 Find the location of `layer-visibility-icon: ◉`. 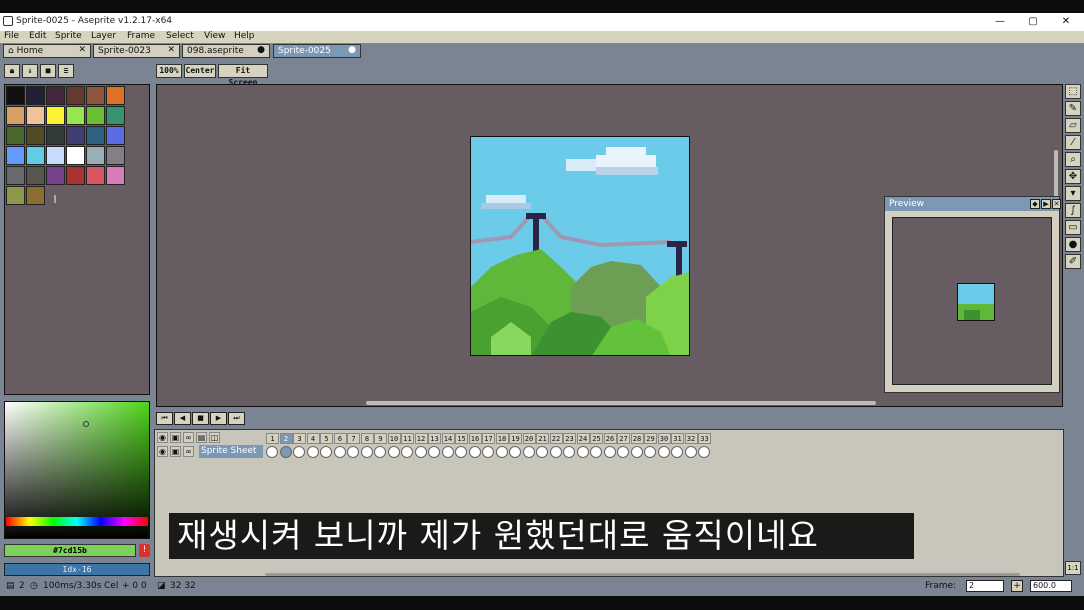

layer-visibility-icon: ◉ is located at coordinates (162, 451).